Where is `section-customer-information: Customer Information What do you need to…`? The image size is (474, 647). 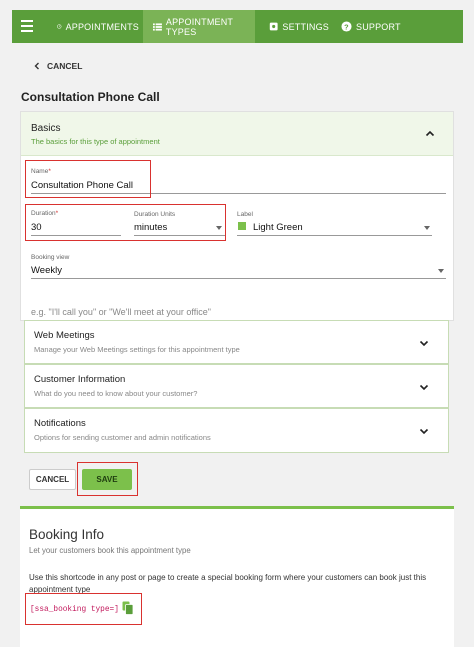 section-customer-information: Customer Information What do you need to… is located at coordinates (236, 386).